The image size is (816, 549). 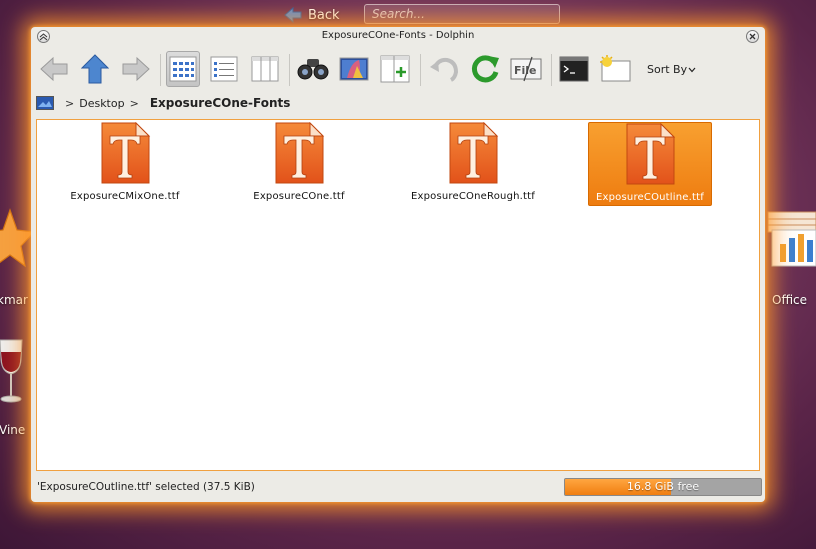 What do you see at coordinates (462, 14) in the screenshot?
I see `search-input` at bounding box center [462, 14].